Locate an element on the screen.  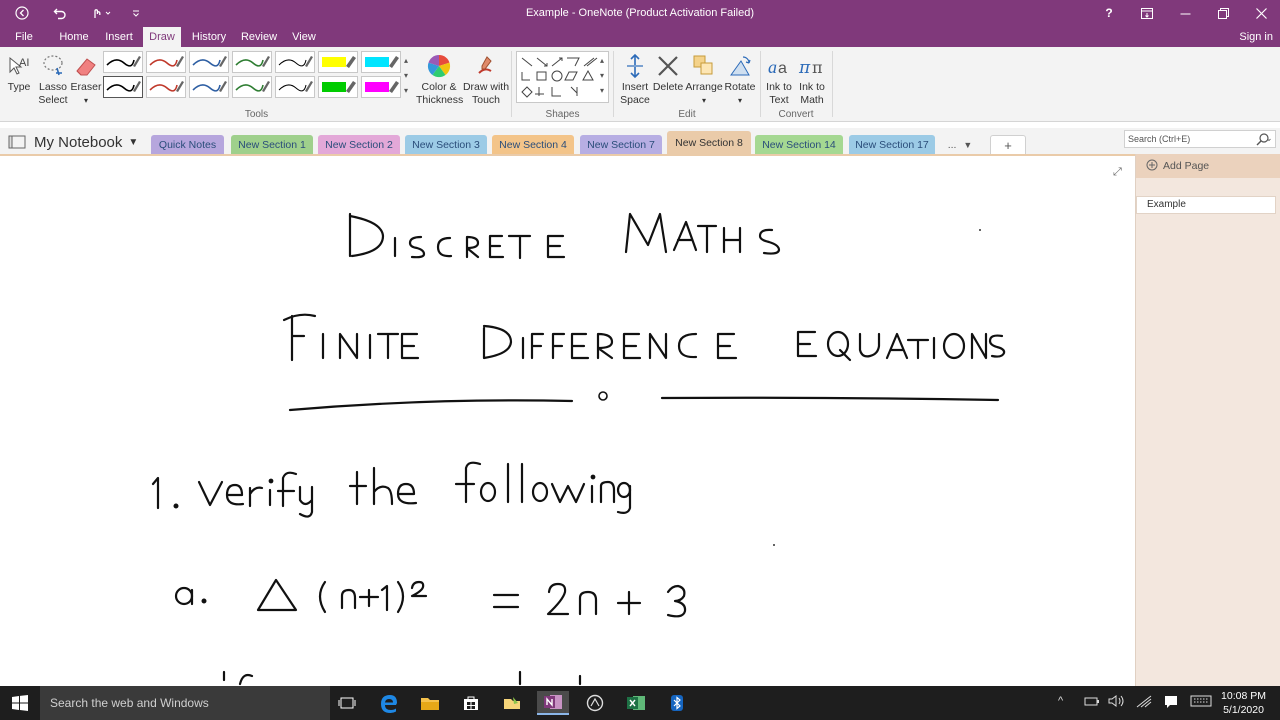
section-tab: New Section 4 is located at coordinates (533, 145).